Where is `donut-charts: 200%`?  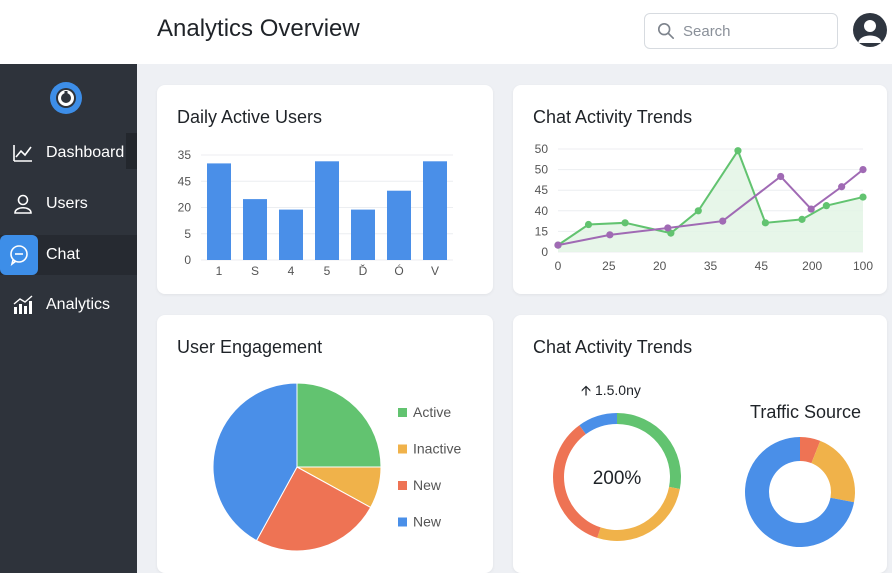
donut-charts: 200% is located at coordinates (704, 480).